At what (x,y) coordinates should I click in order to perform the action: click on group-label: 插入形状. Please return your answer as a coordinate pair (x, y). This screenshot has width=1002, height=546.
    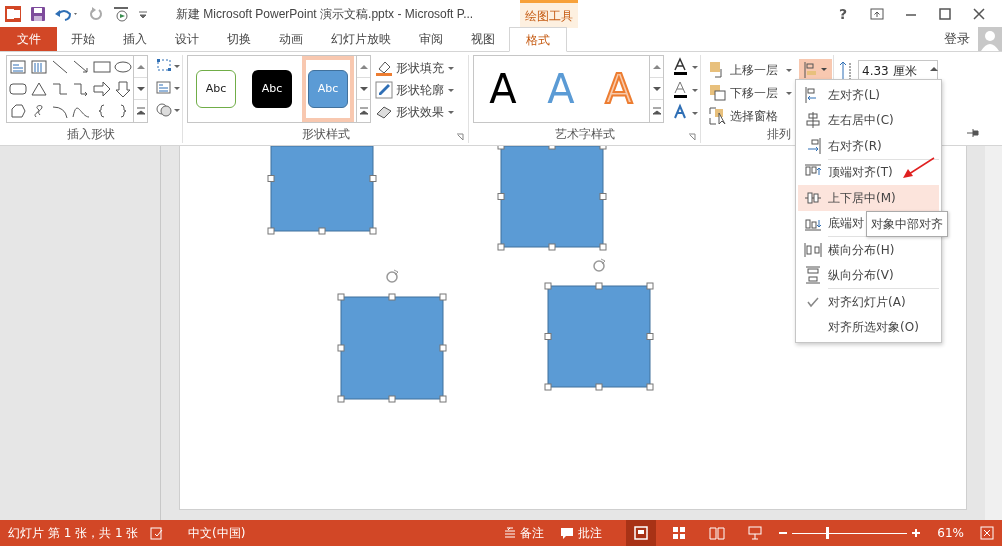
    Looking at the image, I should click on (91, 134).